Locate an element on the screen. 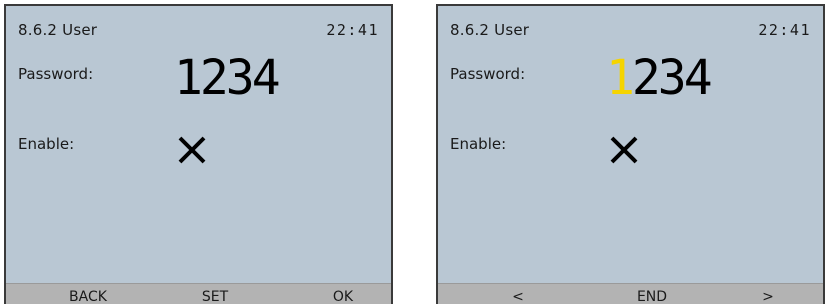 The height and width of the screenshot is (304, 829). password-digits: 234 is located at coordinates (672, 78).